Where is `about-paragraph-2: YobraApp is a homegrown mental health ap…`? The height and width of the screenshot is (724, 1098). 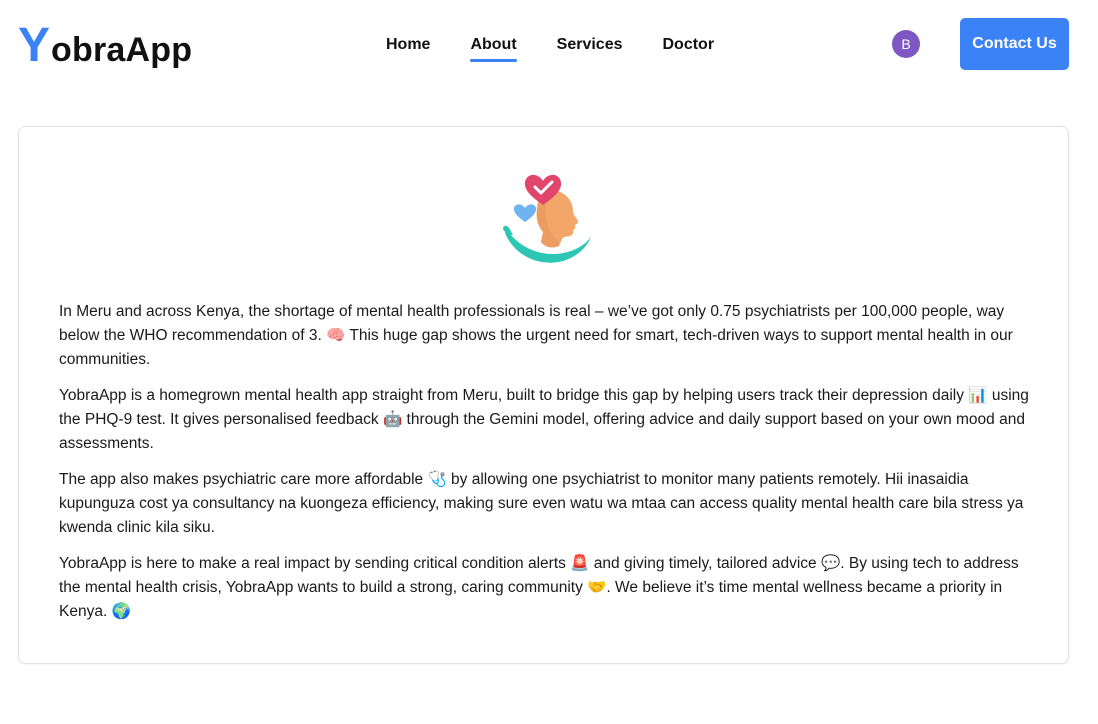 about-paragraph-2: YobraApp is a homegrown mental health ap… is located at coordinates (544, 419).